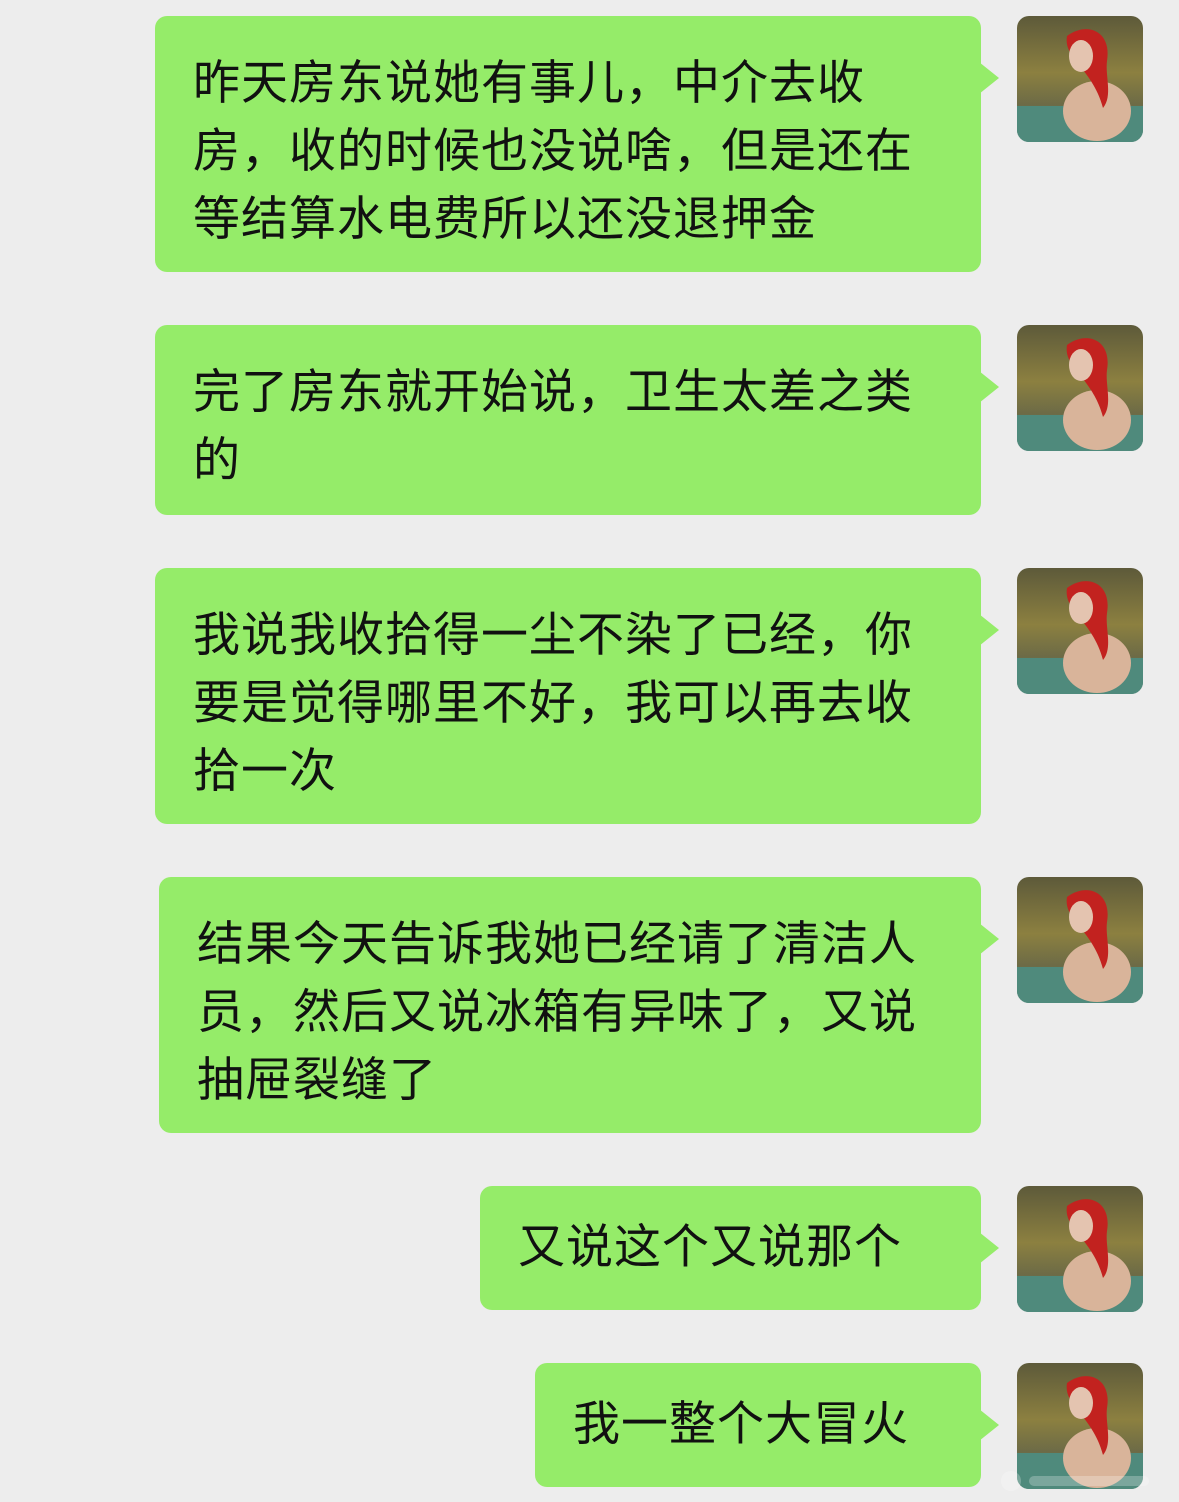  Describe the element at coordinates (553, 426) in the screenshot. I see `message-text: 完了房东就开始说，卫生太差之类的` at that location.